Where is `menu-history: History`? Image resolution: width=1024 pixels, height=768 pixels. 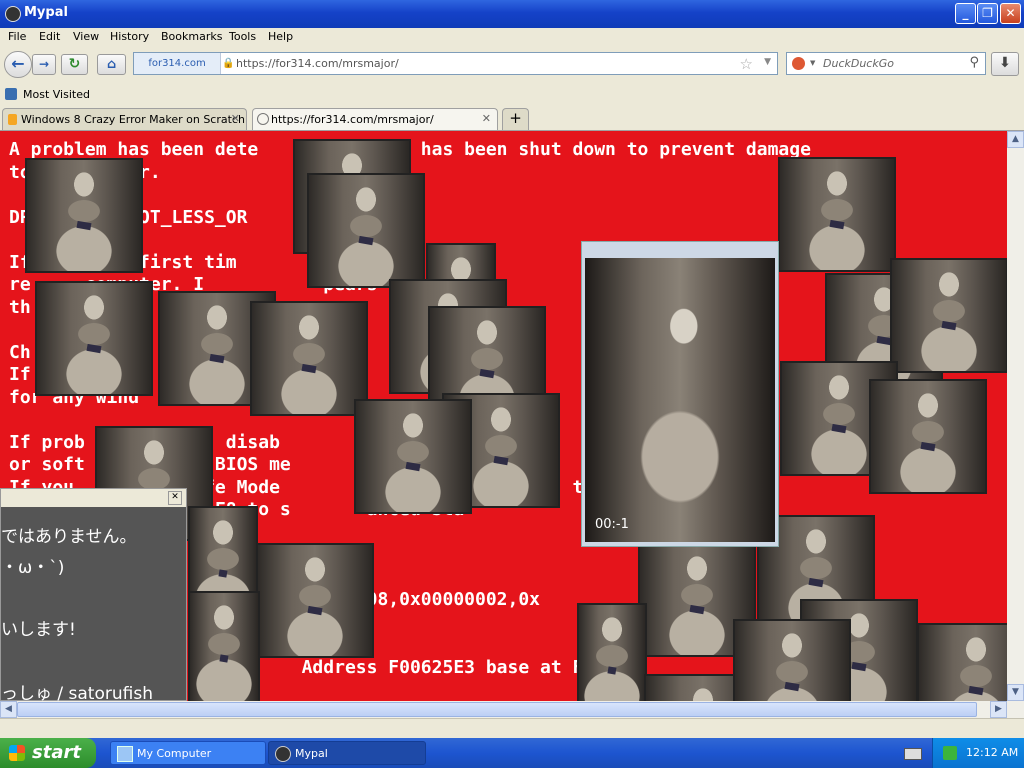 menu-history: History is located at coordinates (129, 36).